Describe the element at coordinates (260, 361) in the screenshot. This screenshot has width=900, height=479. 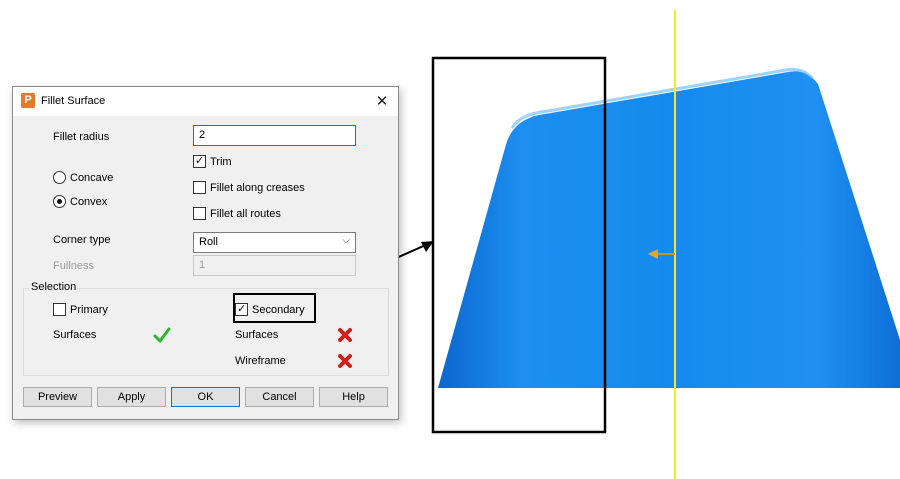
I see `secondary-wireframe-label: Wireframe` at that location.